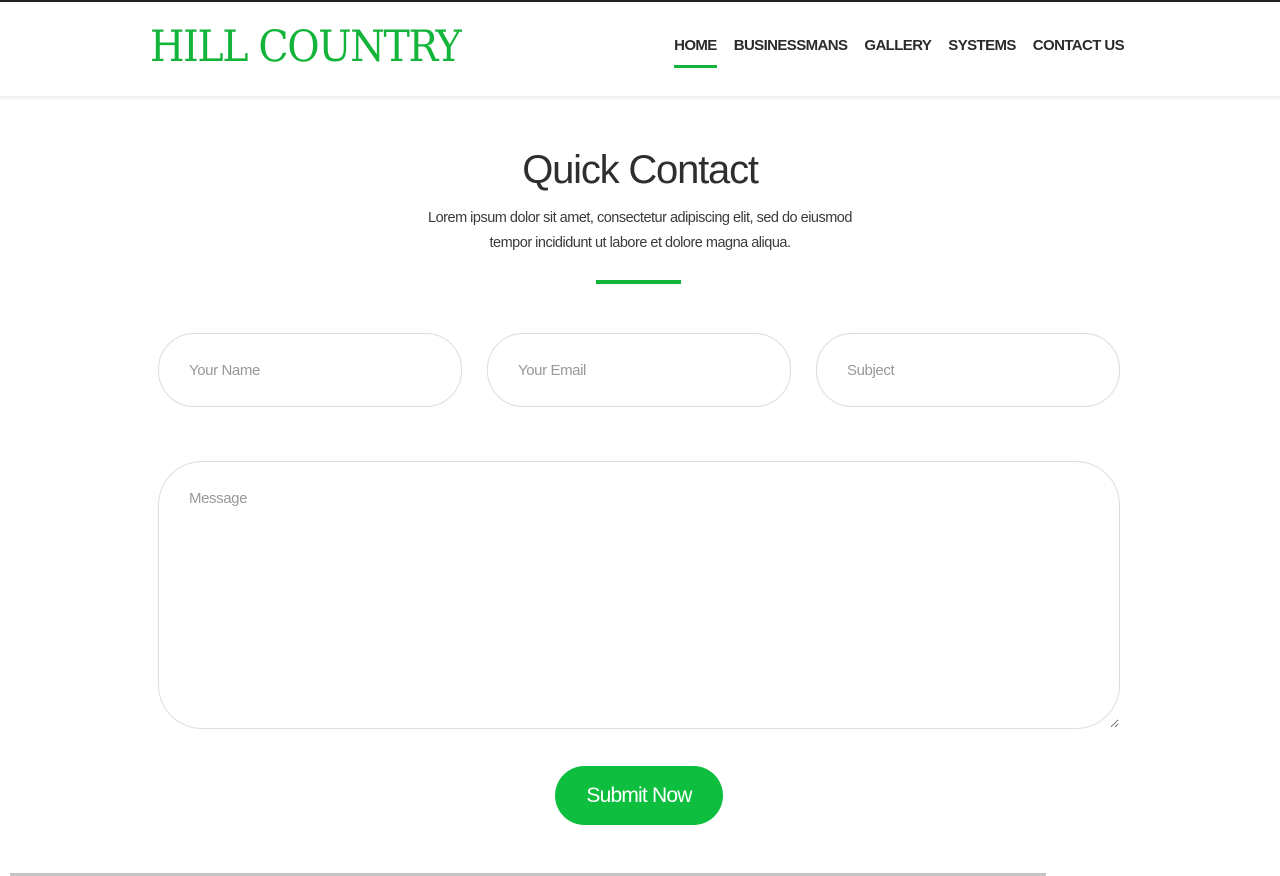 This screenshot has width=1280, height=876. What do you see at coordinates (639, 795) in the screenshot?
I see `submit-button: Submit Now` at bounding box center [639, 795].